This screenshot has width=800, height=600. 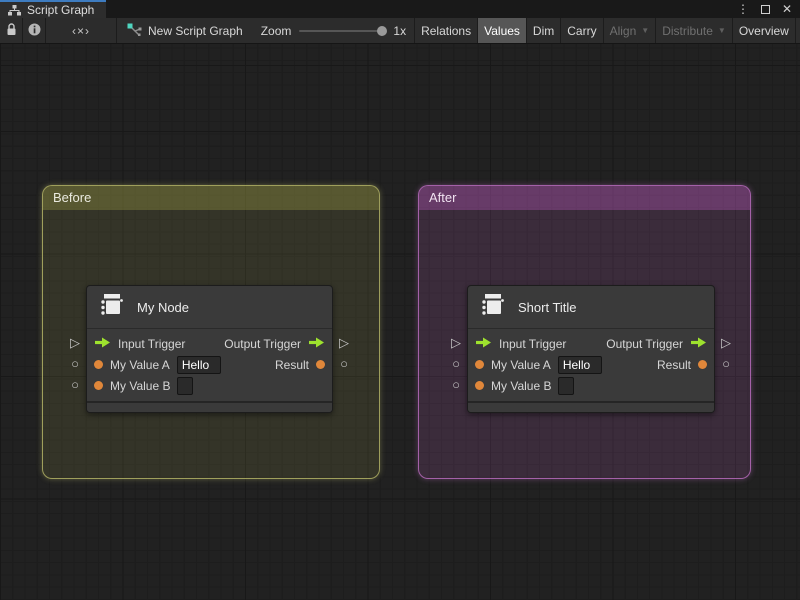 I want to click on values-button: Values, so click(x=502, y=30).